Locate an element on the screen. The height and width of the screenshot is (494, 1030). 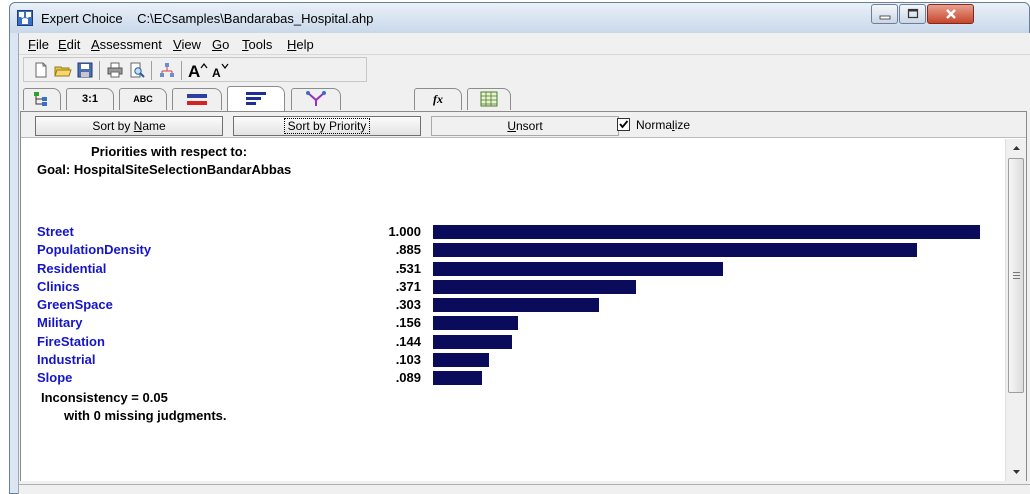
priority-value: .103 is located at coordinates (408, 360).